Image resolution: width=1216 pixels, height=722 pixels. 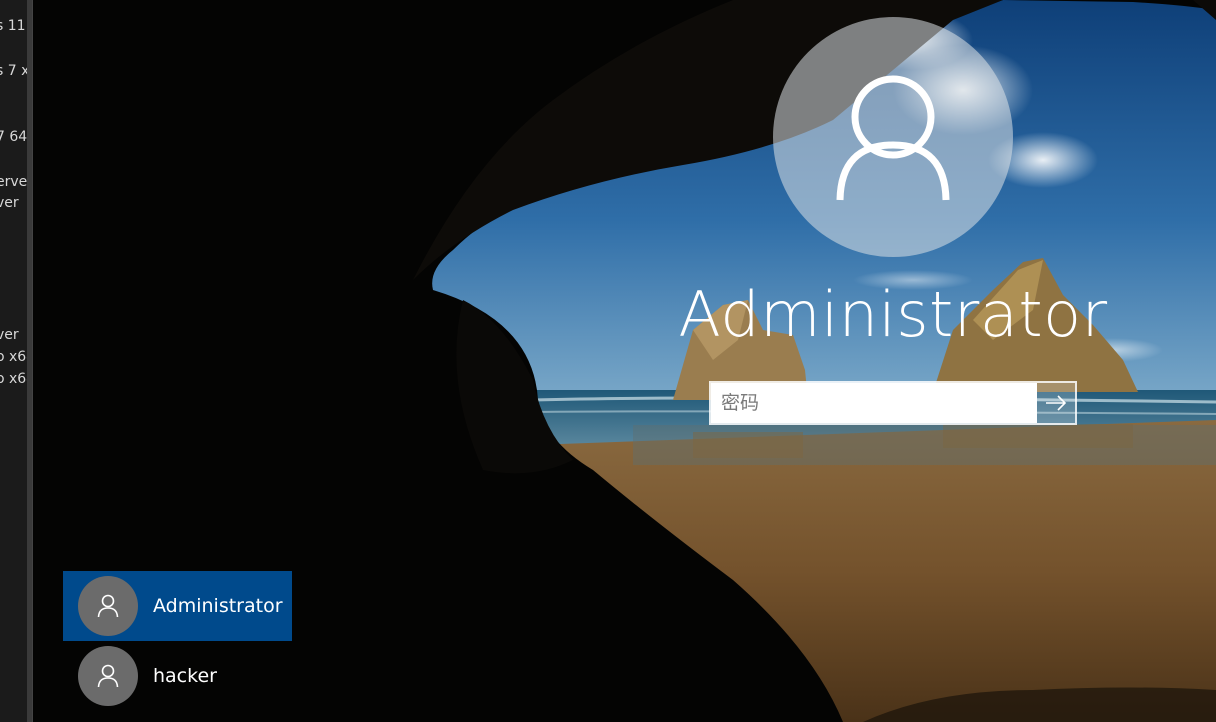 What do you see at coordinates (13, 137) in the screenshot?
I see `vm-list-item: 7 64` at bounding box center [13, 137].